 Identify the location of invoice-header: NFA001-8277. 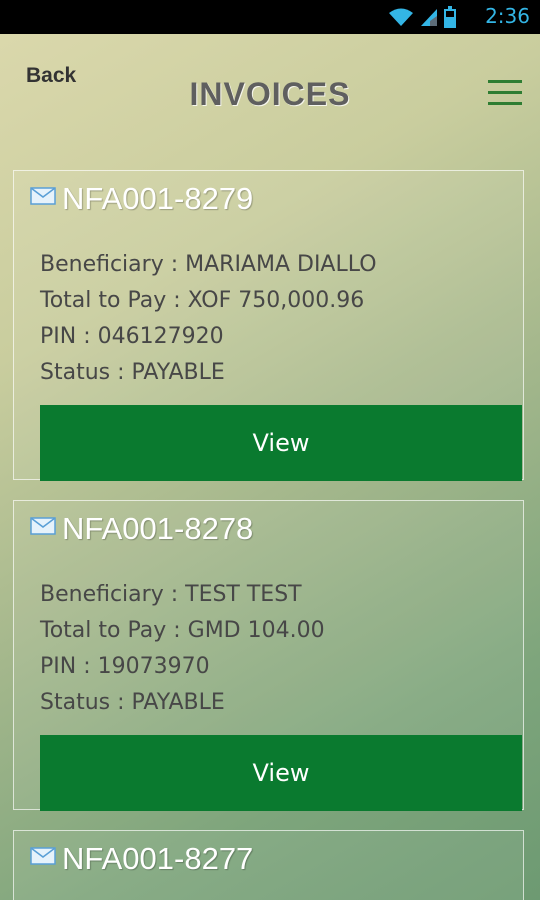
(141, 859).